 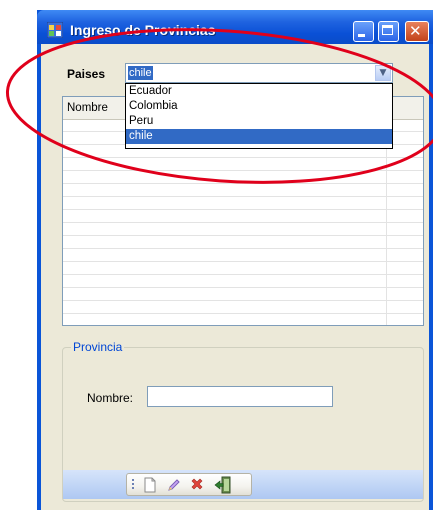 I want to click on crud-toolbar, so click(x=189, y=484).